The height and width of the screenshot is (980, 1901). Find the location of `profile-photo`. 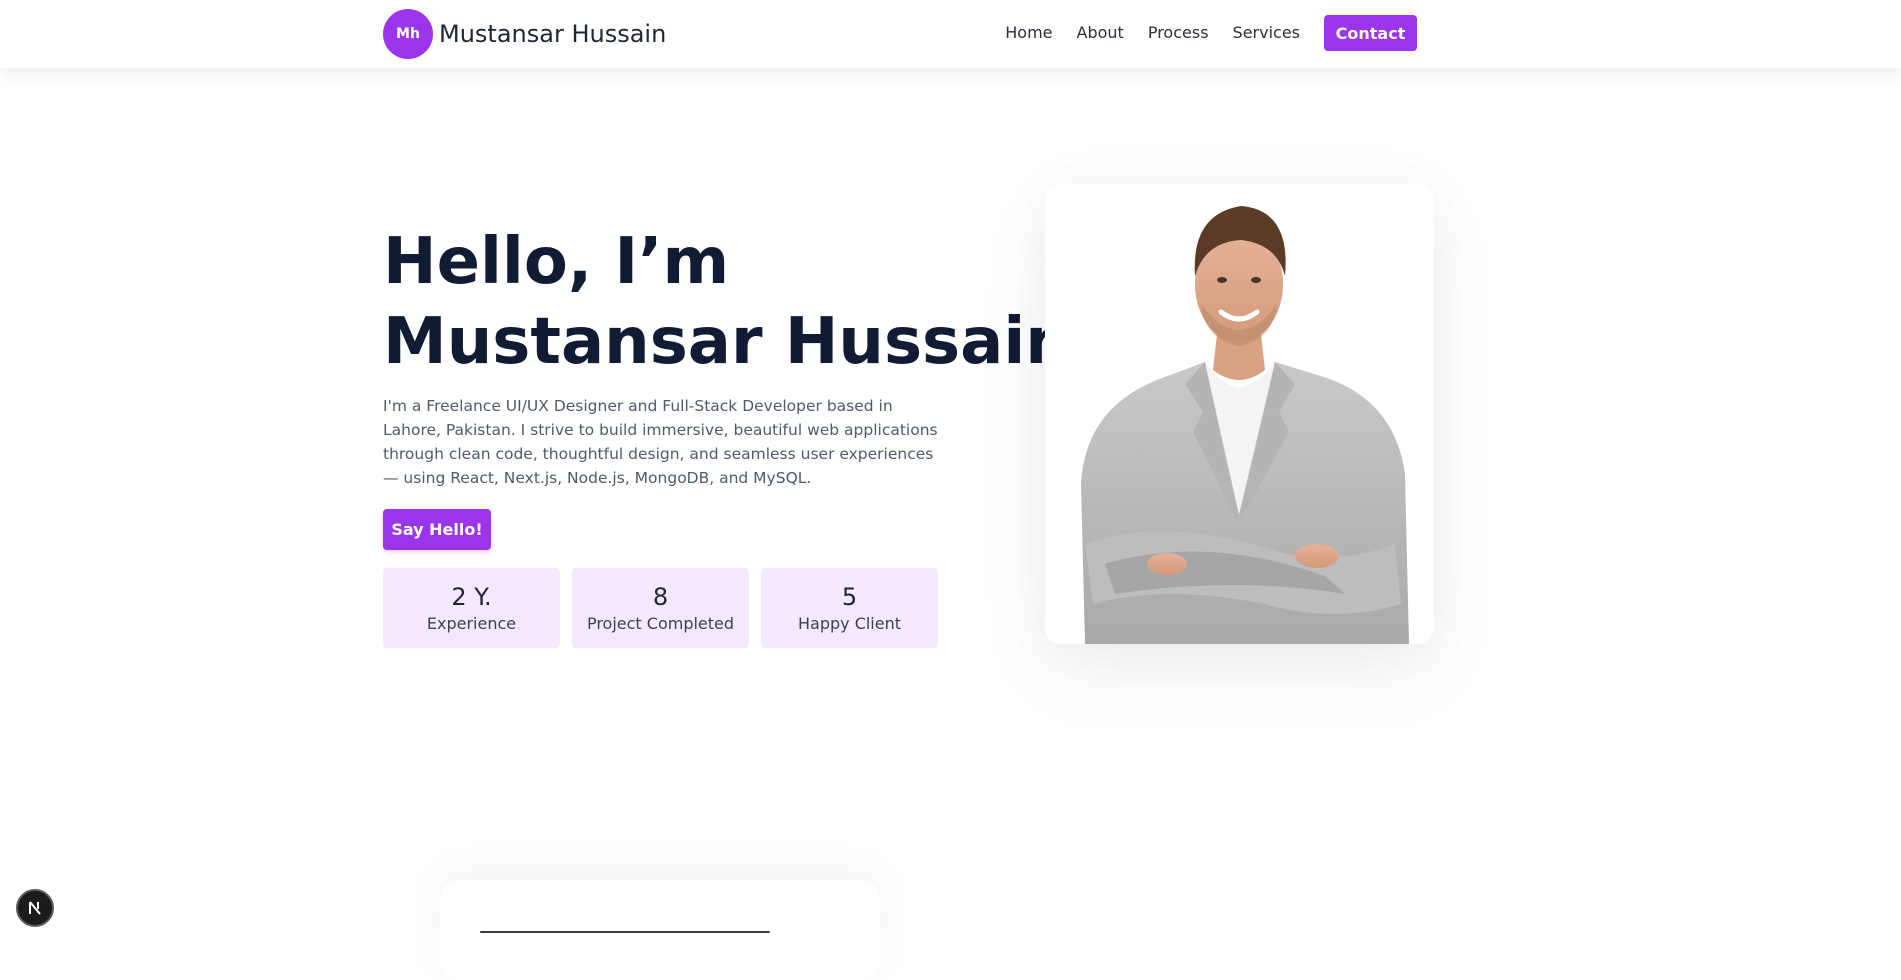

profile-photo is located at coordinates (1239, 414).